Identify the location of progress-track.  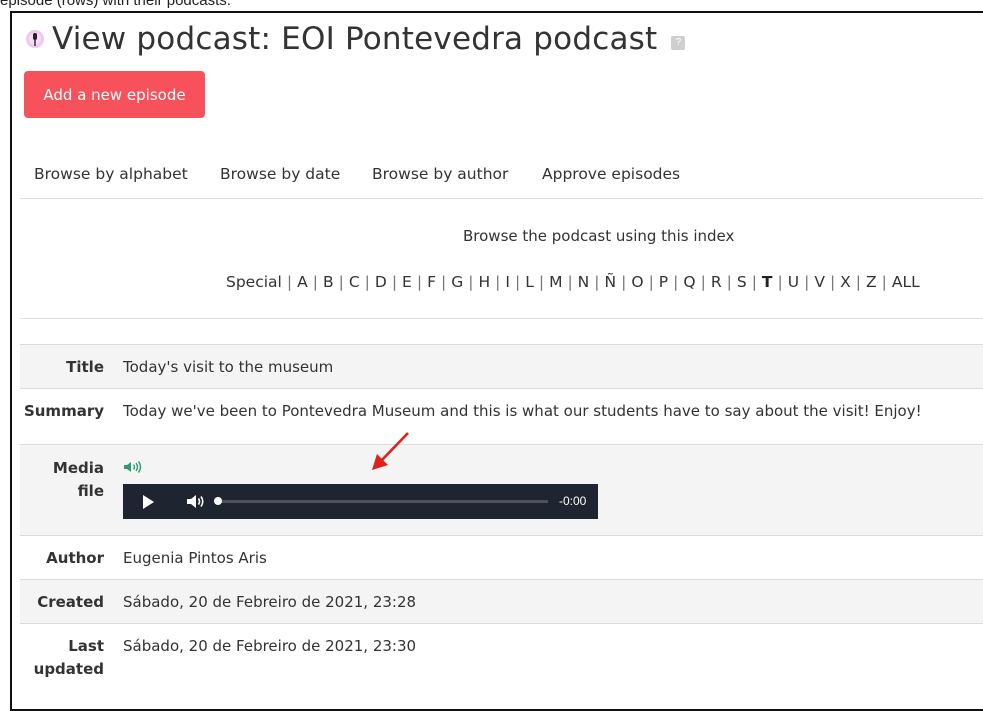
(382, 501).